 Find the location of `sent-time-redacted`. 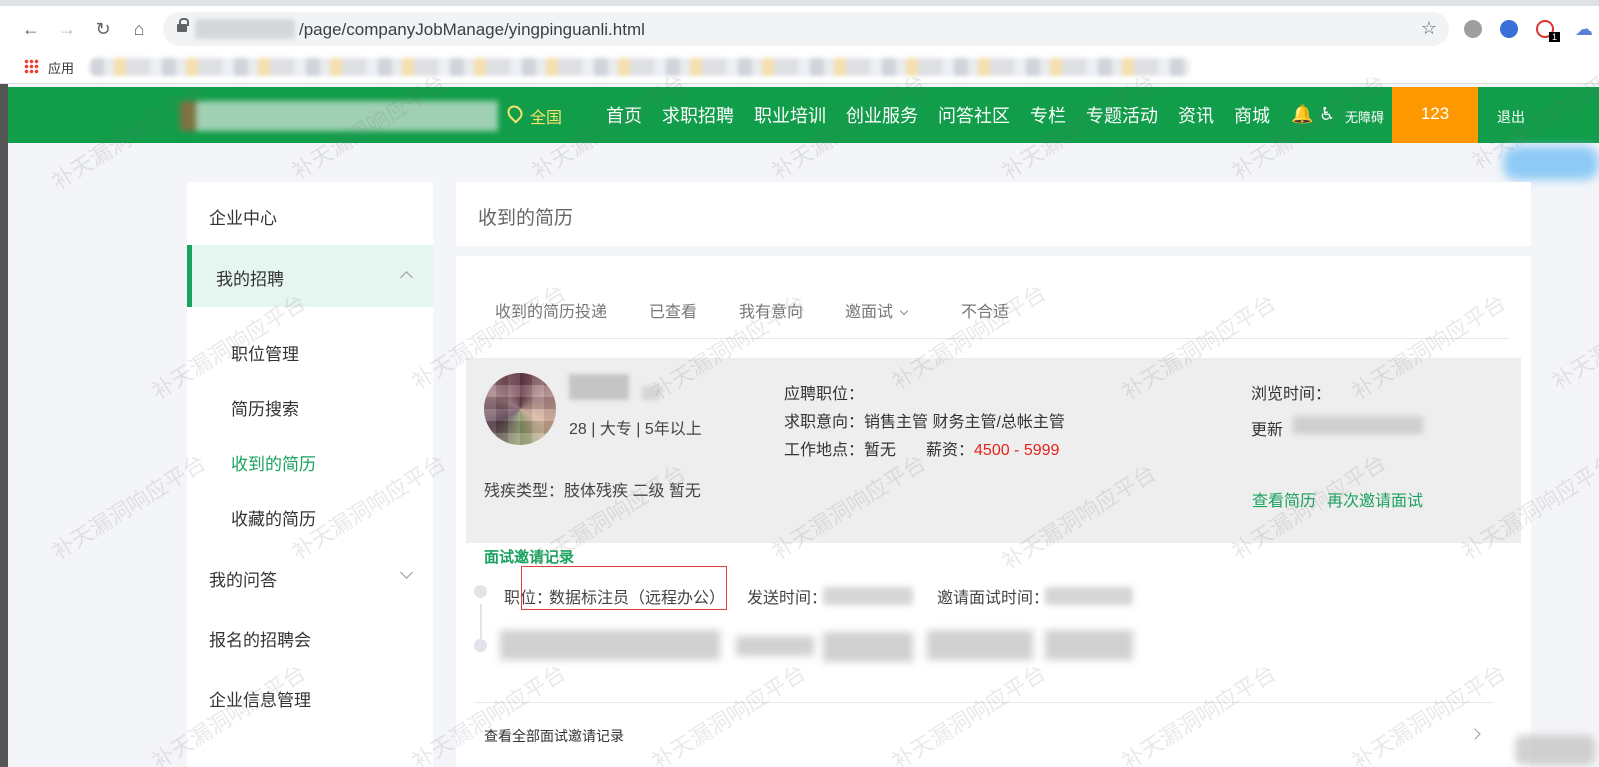

sent-time-redacted is located at coordinates (868, 596).